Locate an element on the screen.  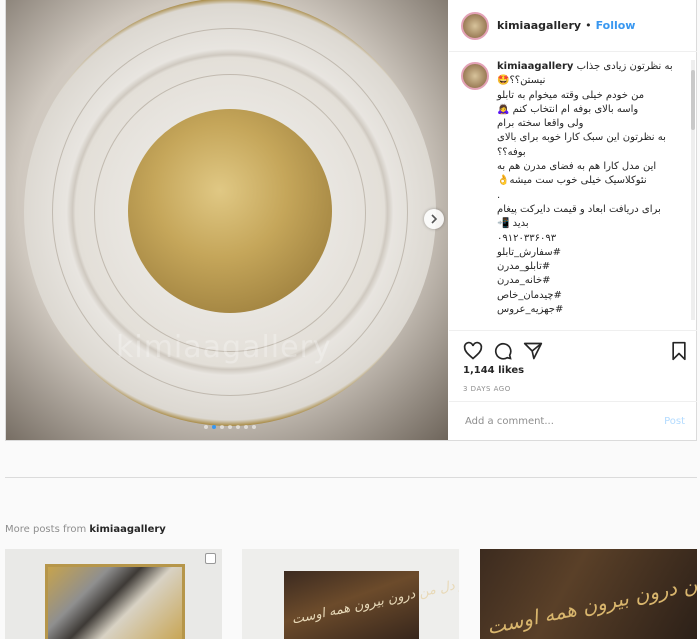
caption-line: به نظرتون زیادی جذاب is located at coordinates (624, 66).